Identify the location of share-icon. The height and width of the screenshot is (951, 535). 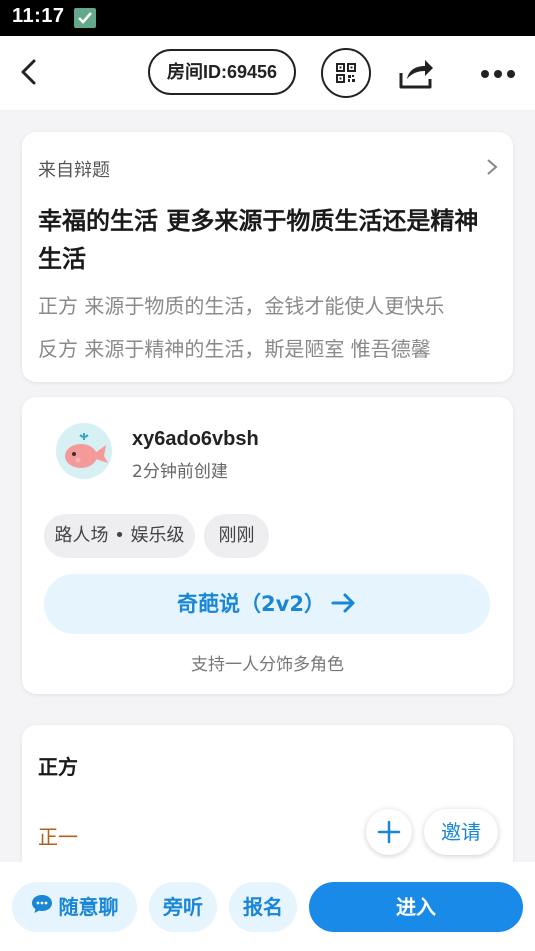
(416, 73).